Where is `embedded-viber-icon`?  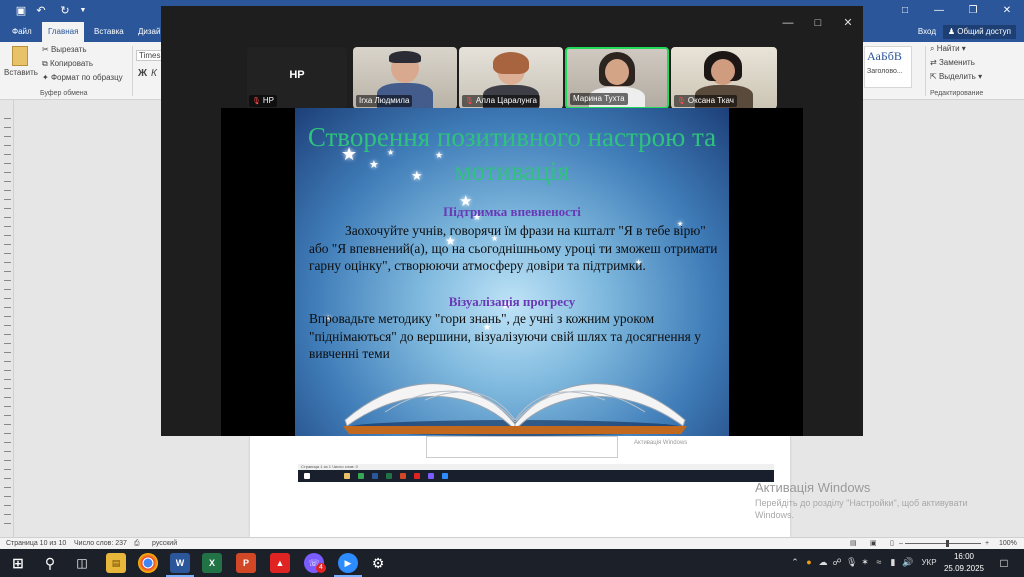 embedded-viber-icon is located at coordinates (431, 476).